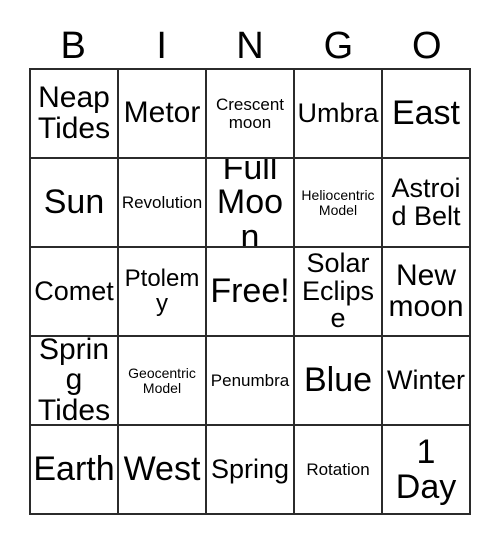 The width and height of the screenshot is (500, 544). What do you see at coordinates (338, 46) in the screenshot?
I see `bingo-header-letter-g: G` at bounding box center [338, 46].